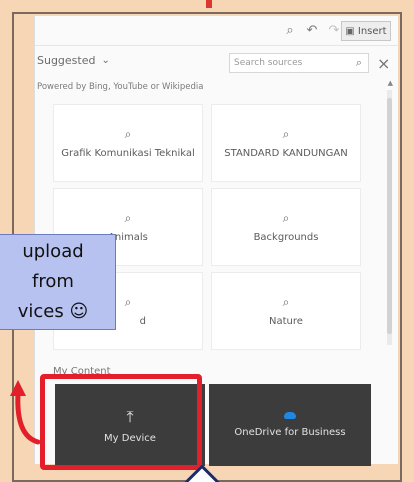 This screenshot has height=482, width=414. Describe the element at coordinates (53, 311) in the screenshot. I see `callout-line-3: vices ☺` at that location.